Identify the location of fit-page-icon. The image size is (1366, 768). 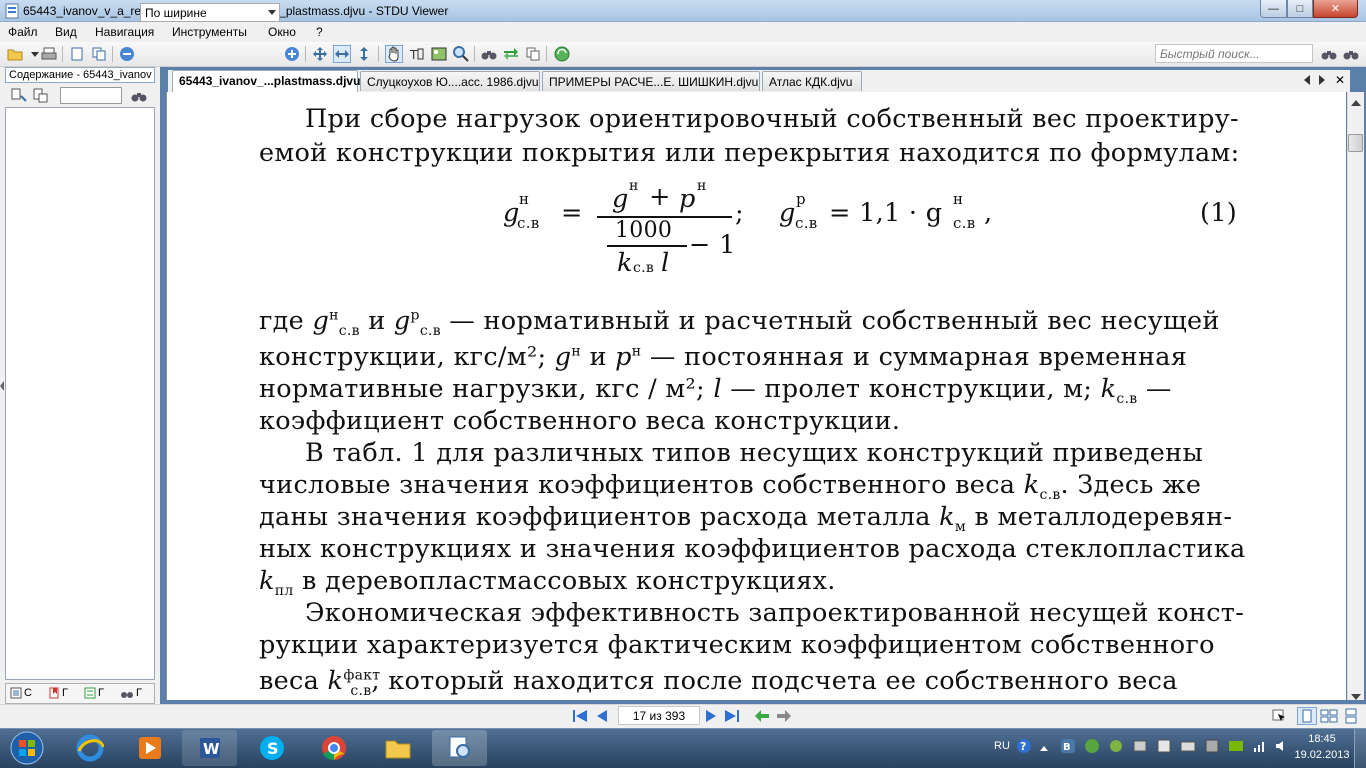
(320, 54).